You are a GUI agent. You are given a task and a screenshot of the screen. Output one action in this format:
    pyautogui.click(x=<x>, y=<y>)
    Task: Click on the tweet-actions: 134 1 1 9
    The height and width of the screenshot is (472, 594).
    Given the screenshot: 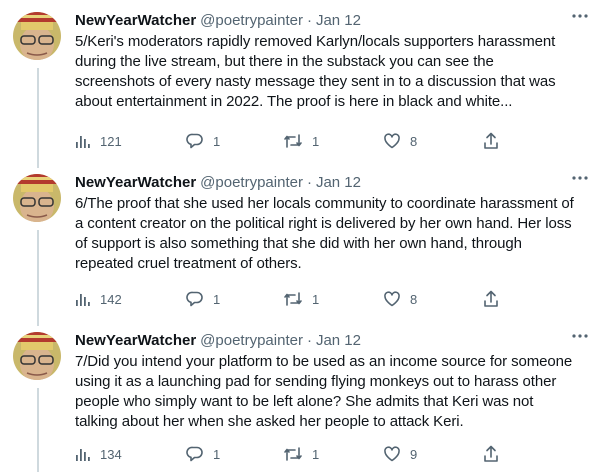 What is the action you would take?
    pyautogui.click(x=295, y=454)
    